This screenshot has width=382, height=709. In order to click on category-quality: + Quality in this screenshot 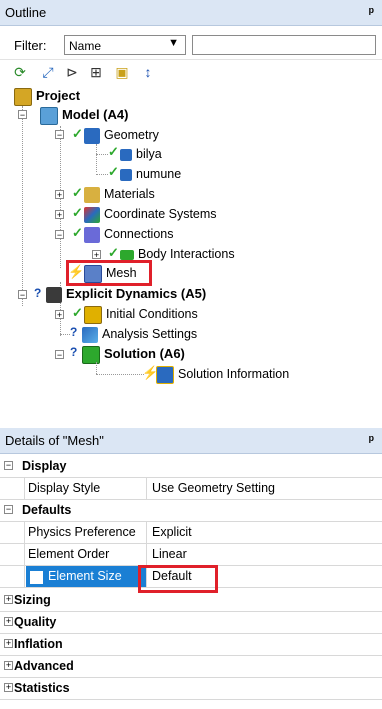, I will do `click(191, 623)`.